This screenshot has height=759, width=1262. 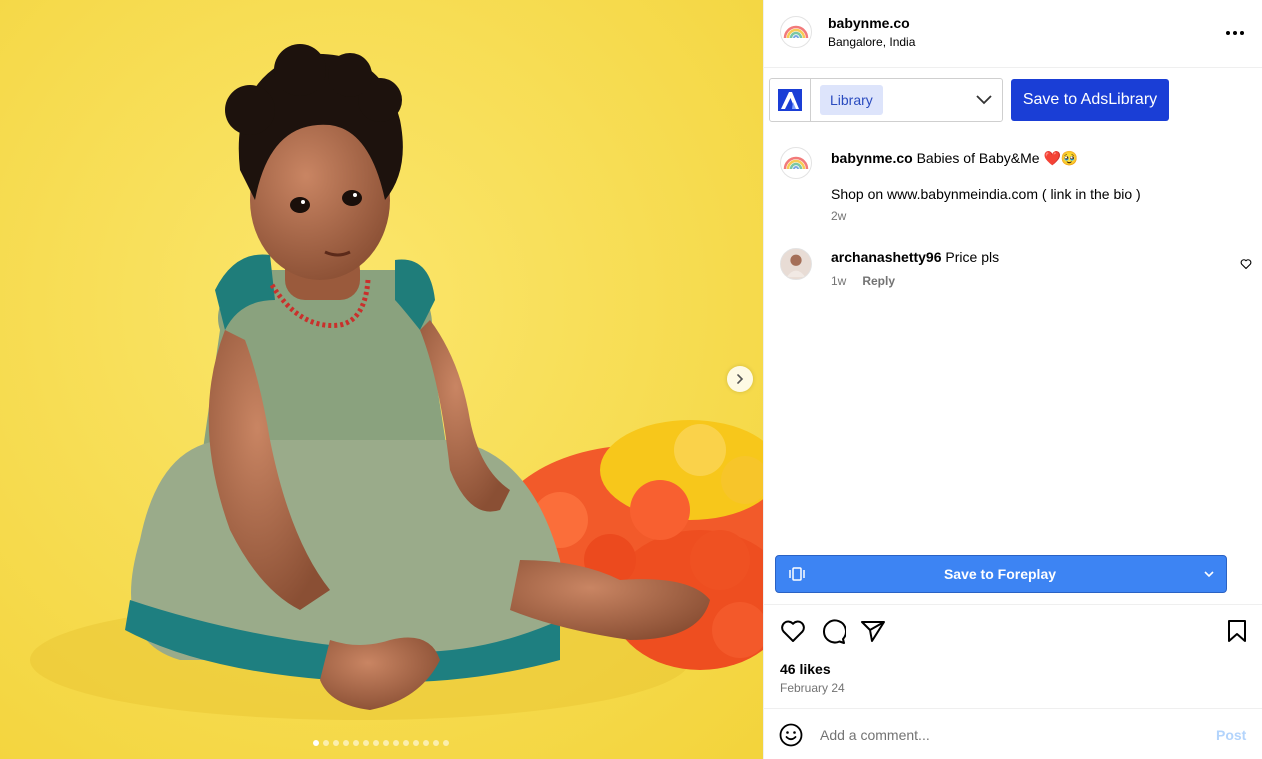 I want to click on carousel-indicator, so click(x=381, y=743).